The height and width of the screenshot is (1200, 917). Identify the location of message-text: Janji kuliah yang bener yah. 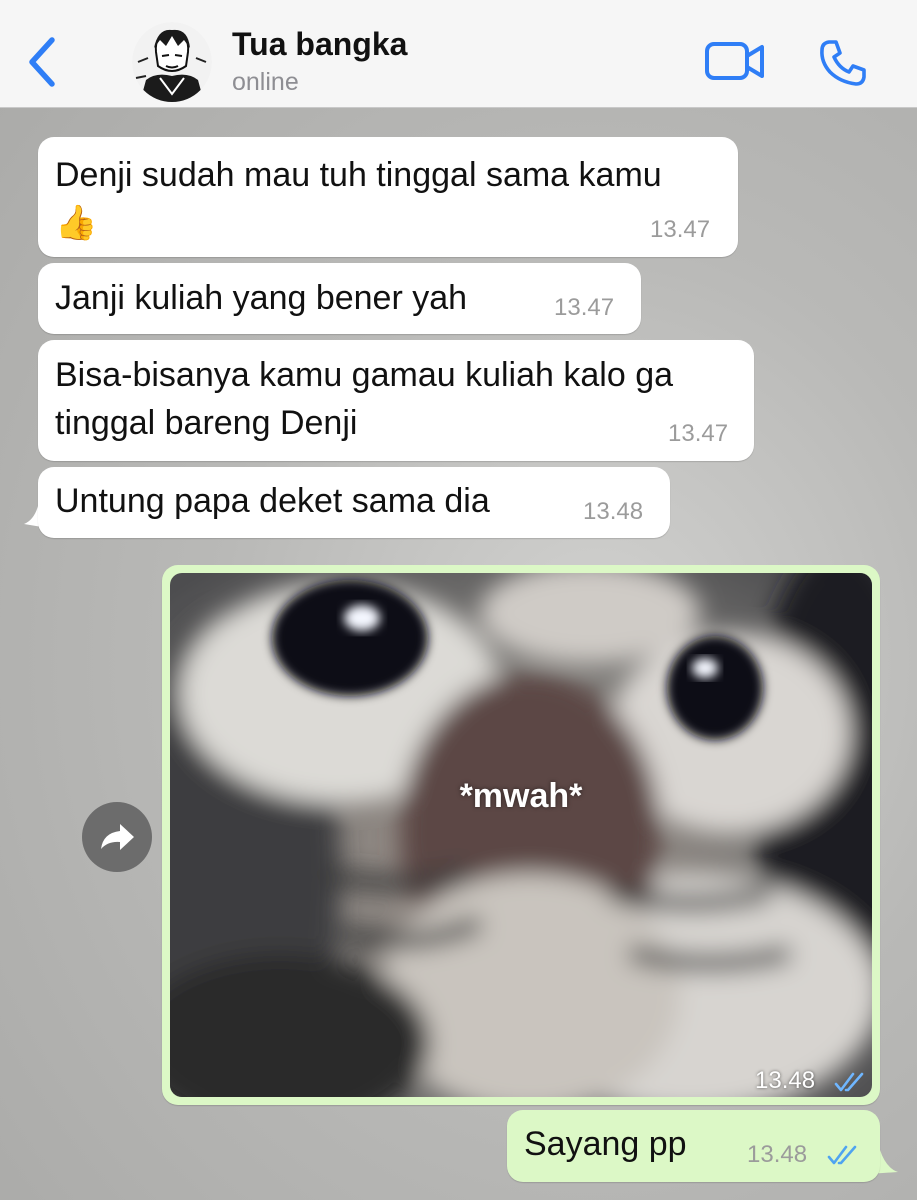
(261, 298).